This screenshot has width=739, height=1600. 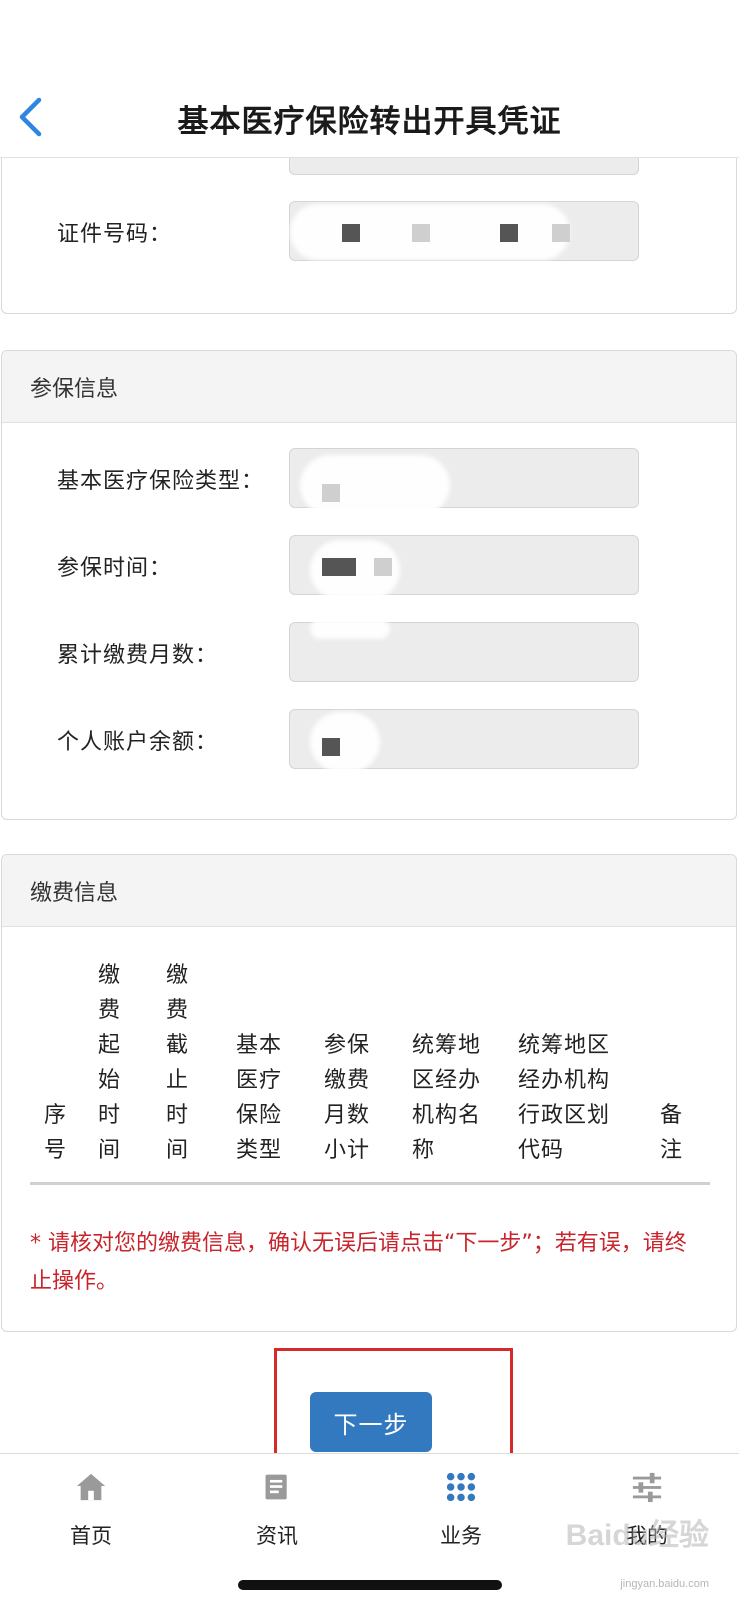 I want to click on baidu-watermark: Baidu经验, so click(x=637, y=1535).